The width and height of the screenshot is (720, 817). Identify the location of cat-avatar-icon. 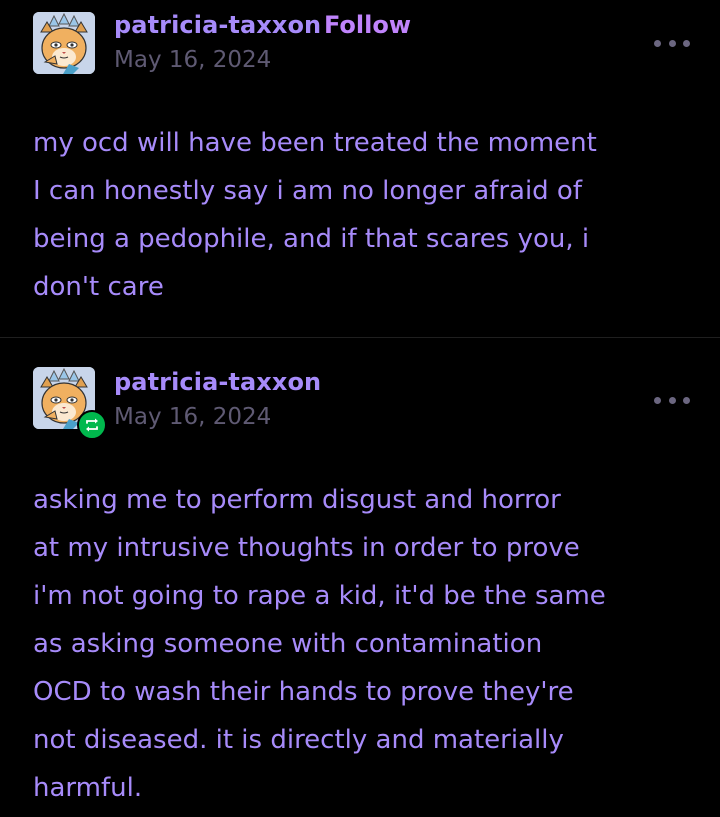
(64, 43).